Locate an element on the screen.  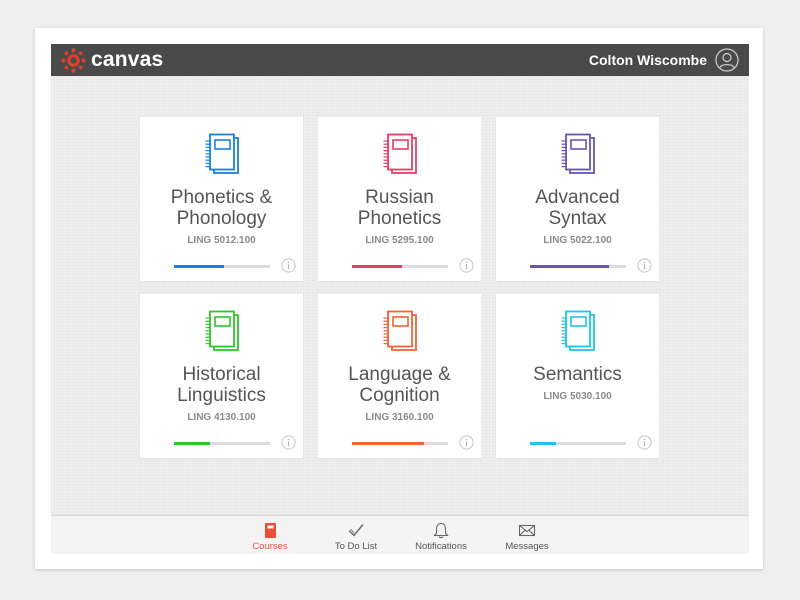
course-card: Semantics LING 5030.100 is located at coordinates (577, 376).